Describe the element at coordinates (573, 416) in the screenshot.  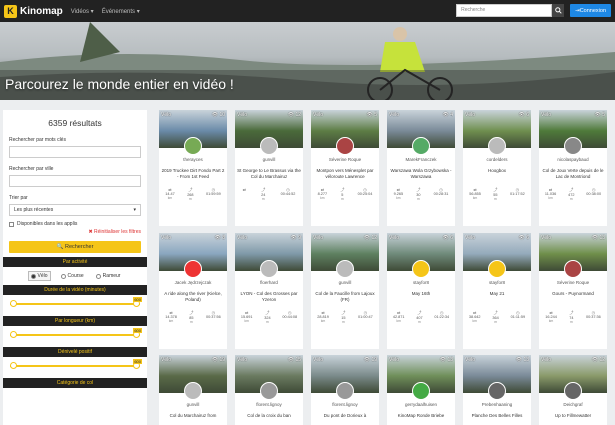
I see `card-title: Up to Fillmewatter` at that location.